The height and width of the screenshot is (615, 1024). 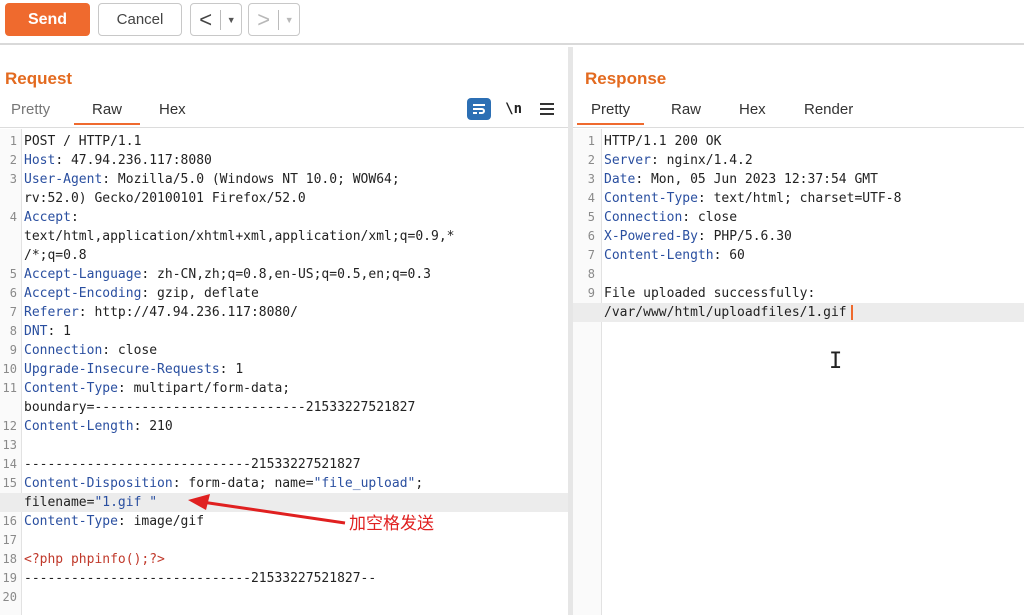 What do you see at coordinates (284, 255) in the screenshot?
I see `code-line: /*;q=0.8` at bounding box center [284, 255].